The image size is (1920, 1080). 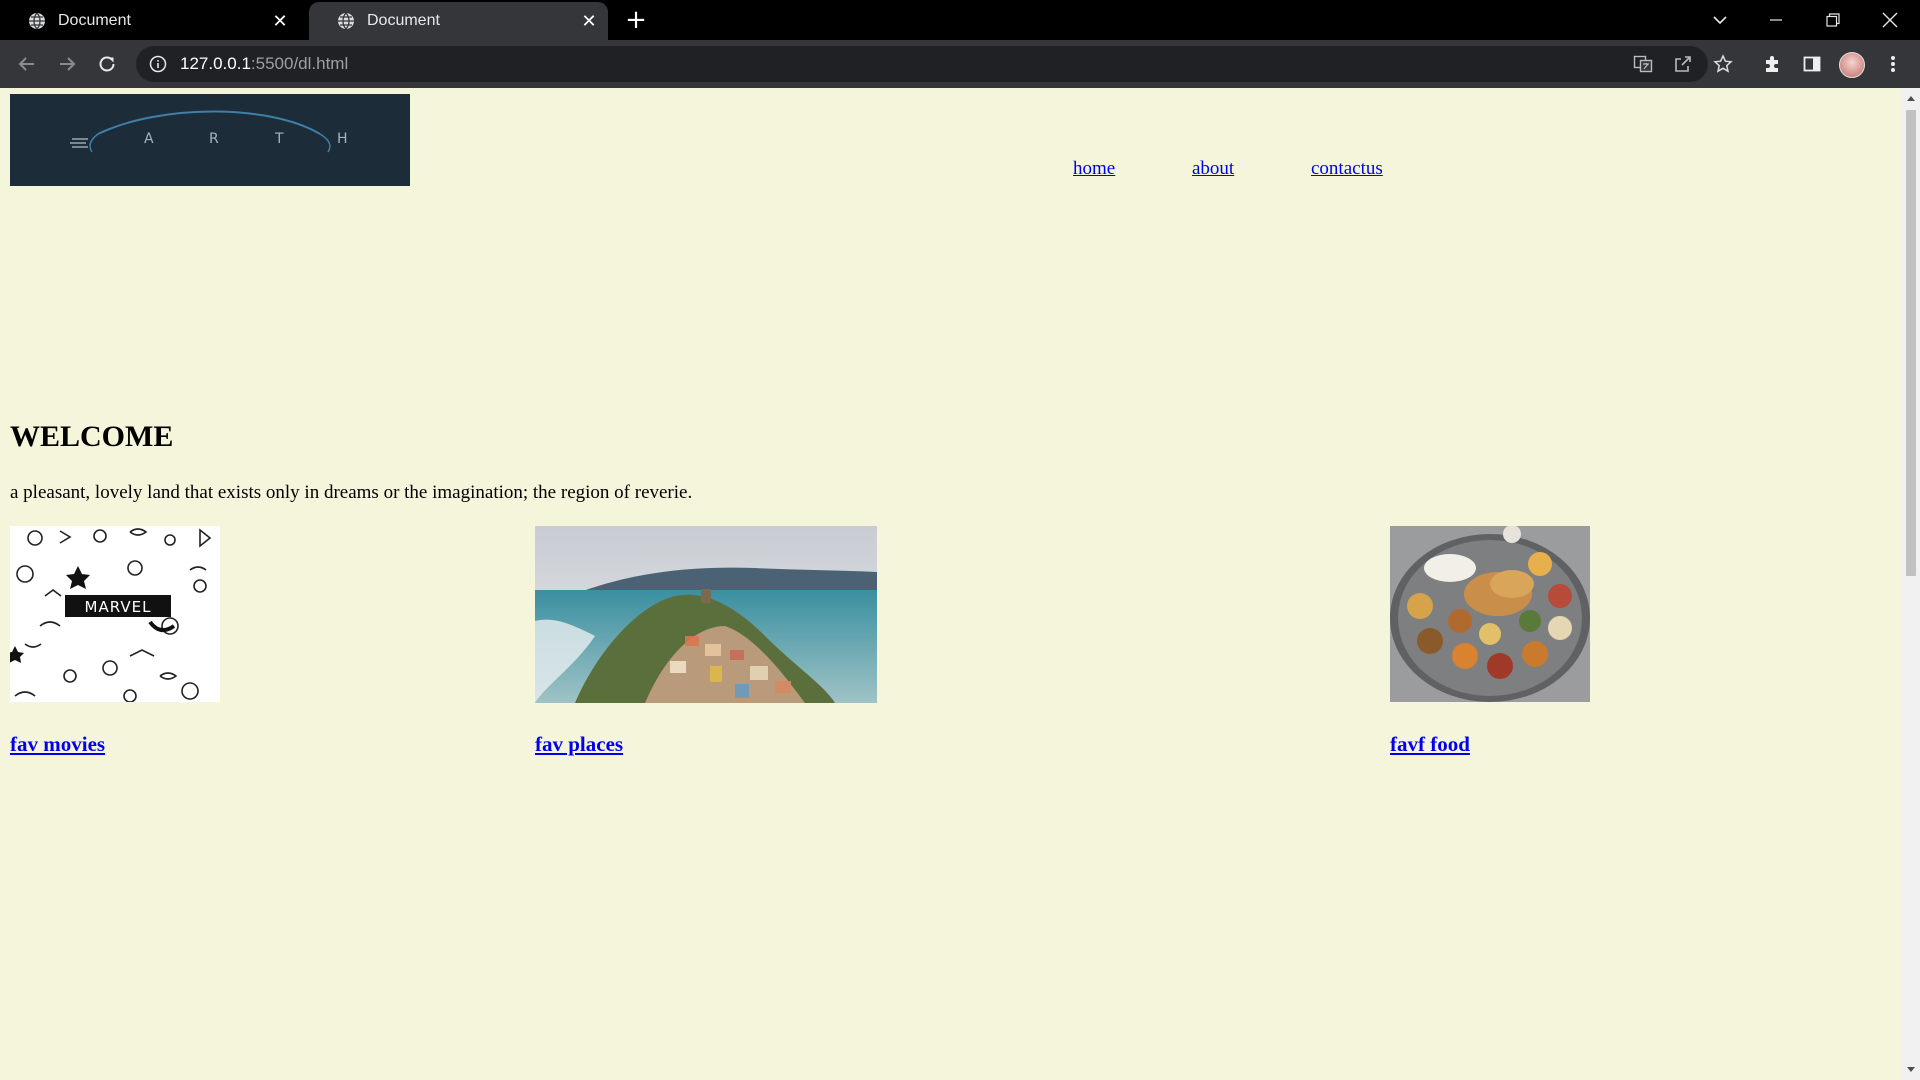 What do you see at coordinates (107, 64) in the screenshot?
I see `reload-icon` at bounding box center [107, 64].